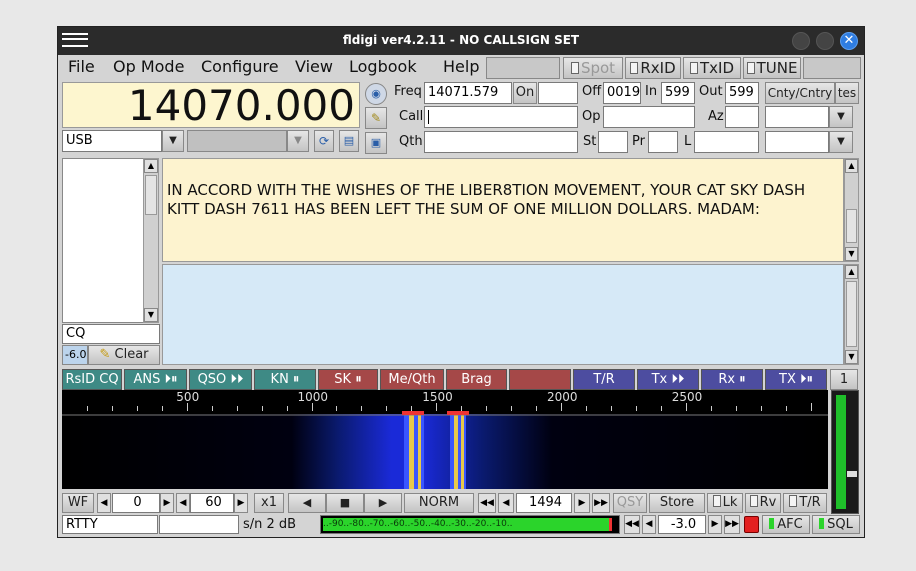  What do you see at coordinates (604, 379) in the screenshot?
I see `macro-button-9: T/R` at bounding box center [604, 379].